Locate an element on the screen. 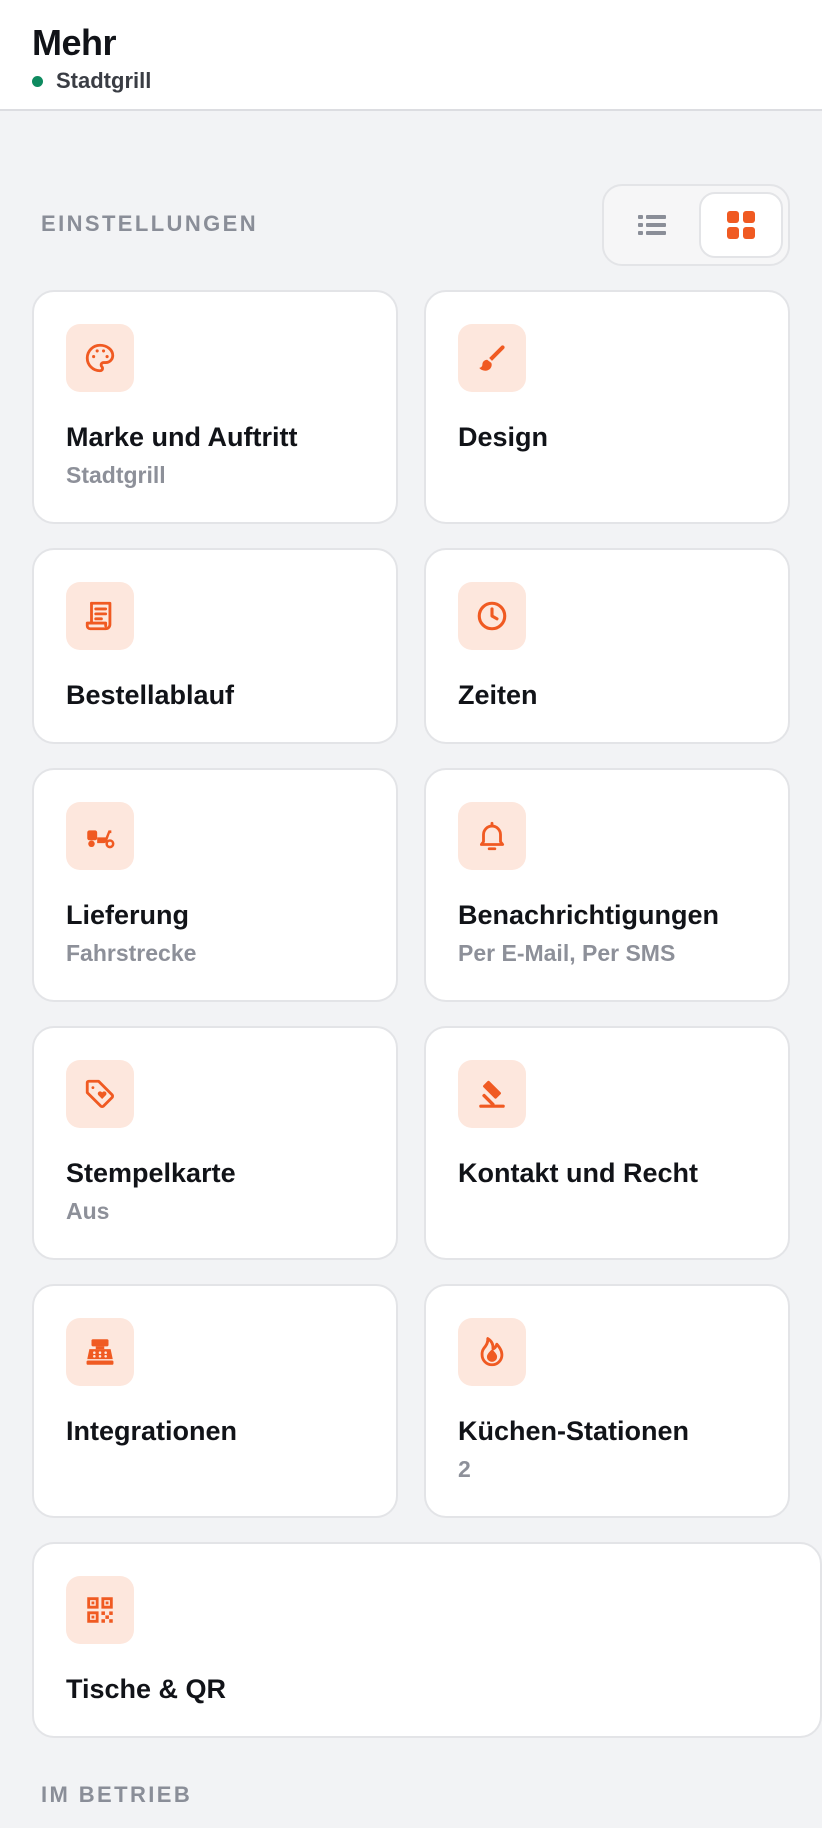 The width and height of the screenshot is (822, 1828). card-title: Tische & QR is located at coordinates (146, 1689).